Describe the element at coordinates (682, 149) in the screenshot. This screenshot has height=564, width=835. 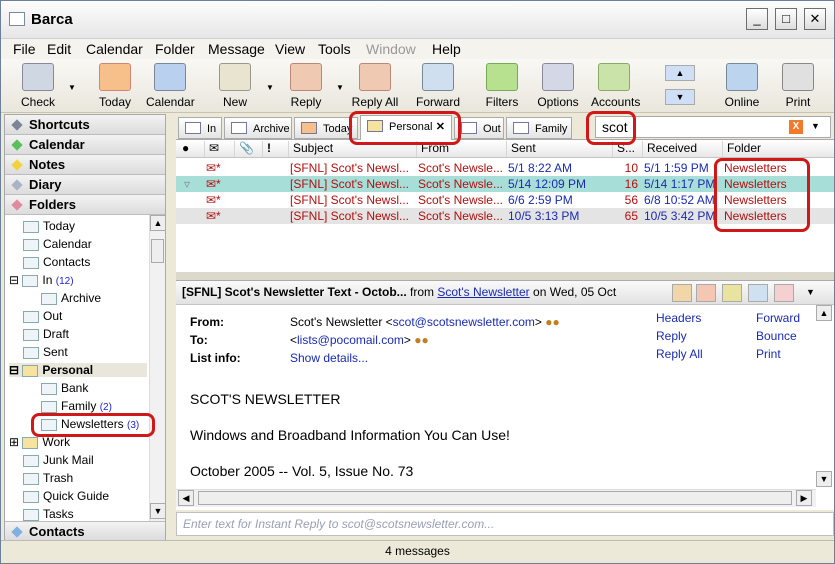
I see `col-received: Received` at that location.